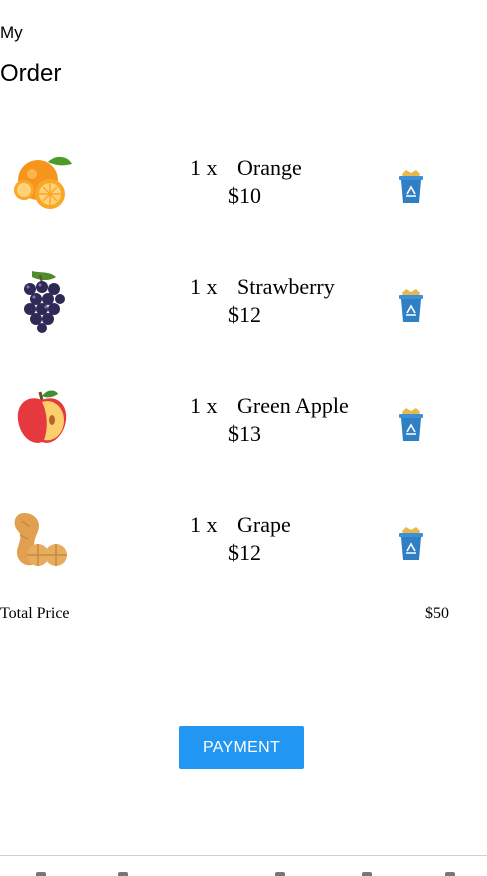 The image size is (487, 876). Describe the element at coordinates (244, 433) in the screenshot. I see `item-price: $13` at that location.